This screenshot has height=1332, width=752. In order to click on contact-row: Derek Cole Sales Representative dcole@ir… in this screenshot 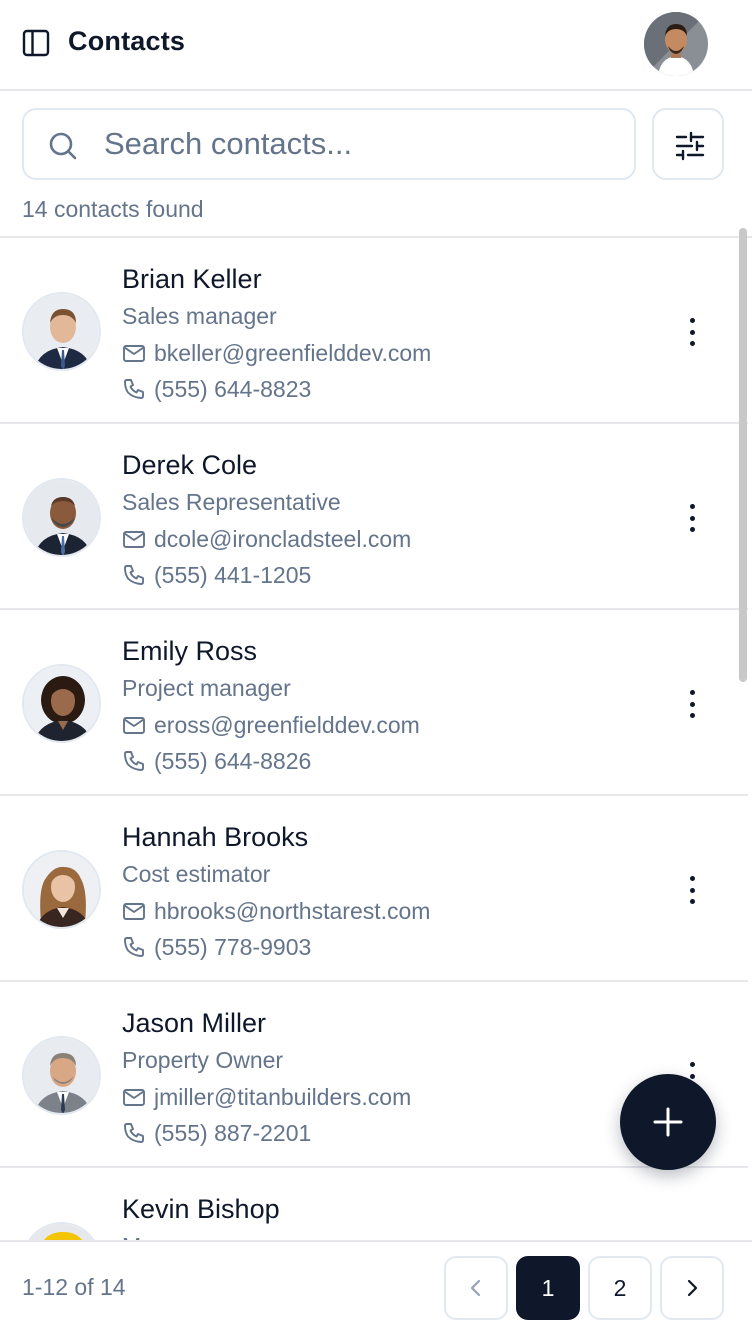, I will do `click(374, 517)`.